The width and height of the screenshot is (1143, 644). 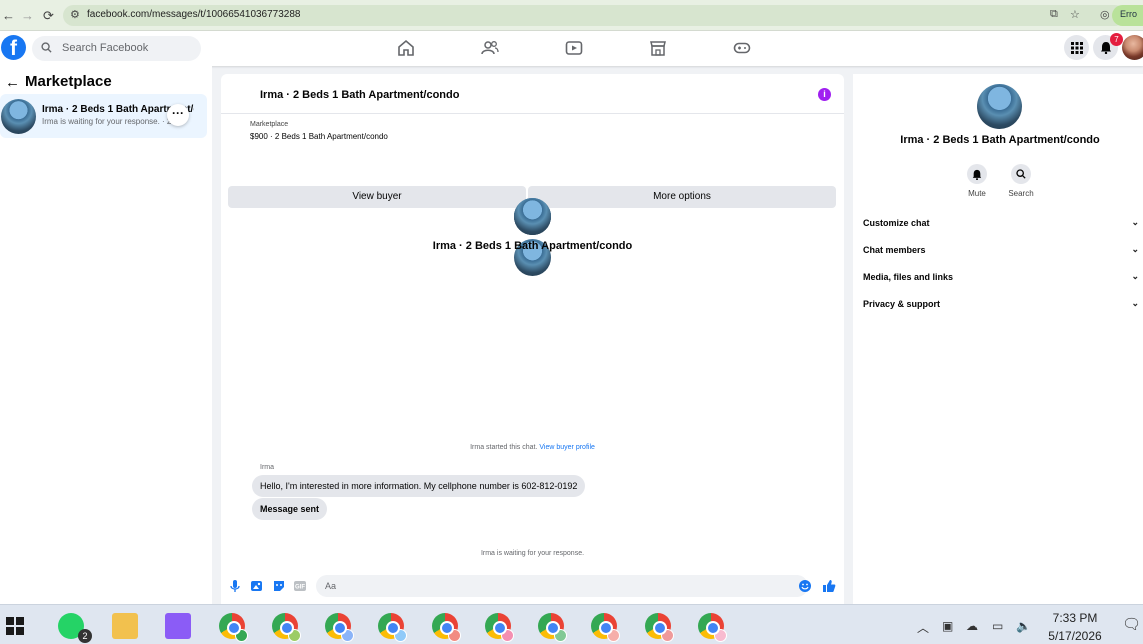 I want to click on clock-time: 7:33 PM, so click(x=1075, y=618).